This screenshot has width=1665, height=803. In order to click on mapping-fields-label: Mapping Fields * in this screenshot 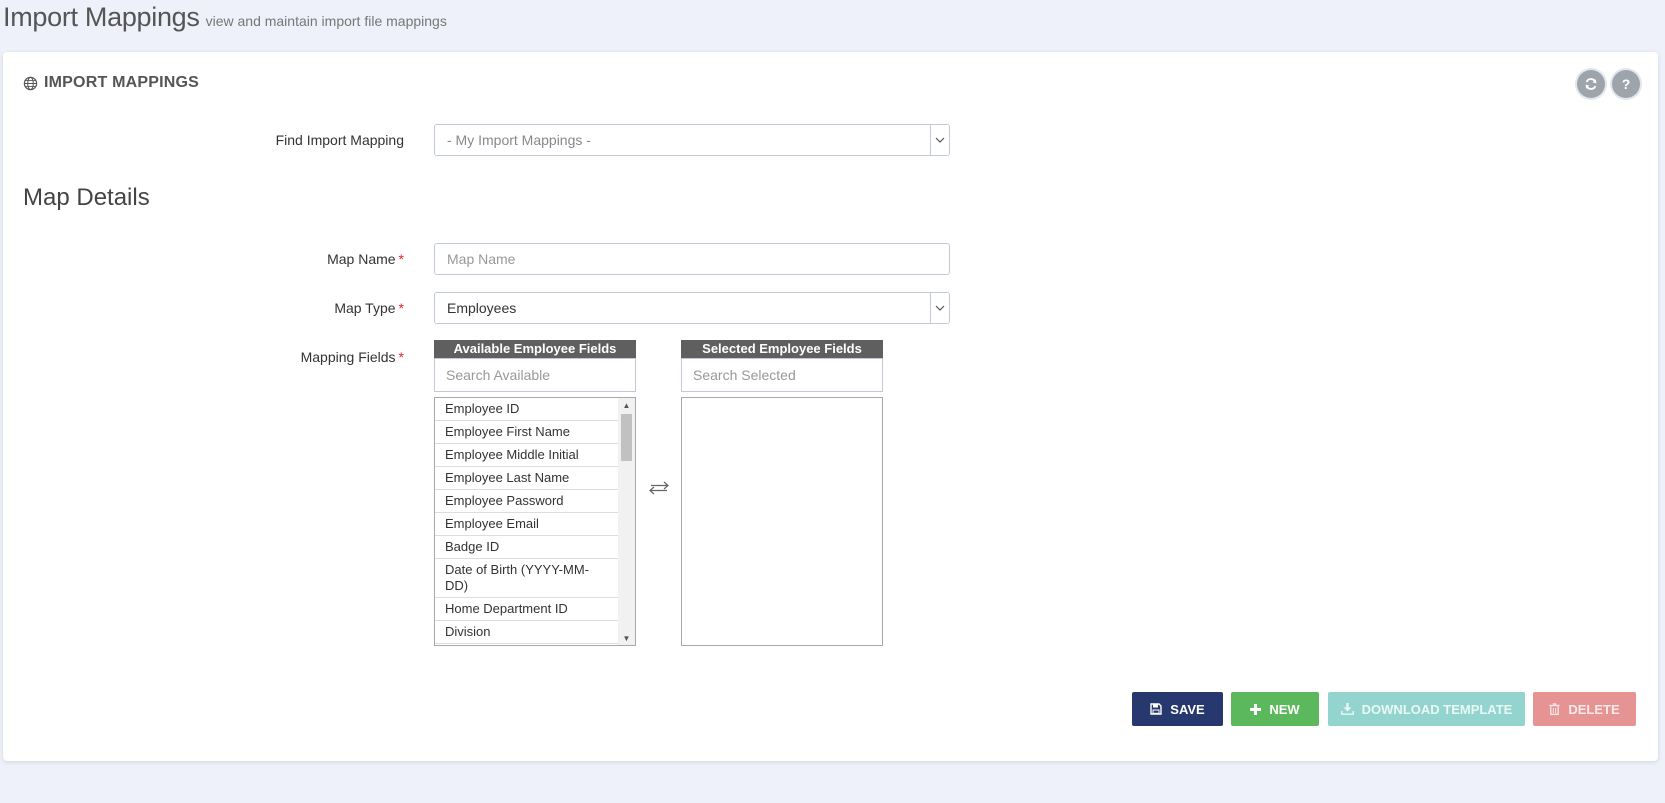, I will do `click(254, 357)`.